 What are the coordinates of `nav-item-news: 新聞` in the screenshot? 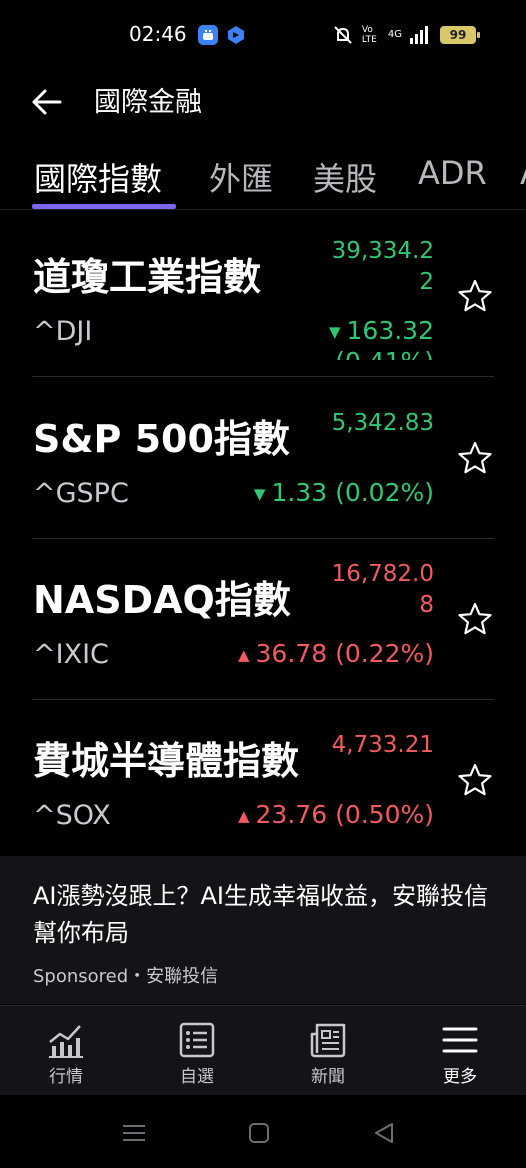 It's located at (328, 1054).